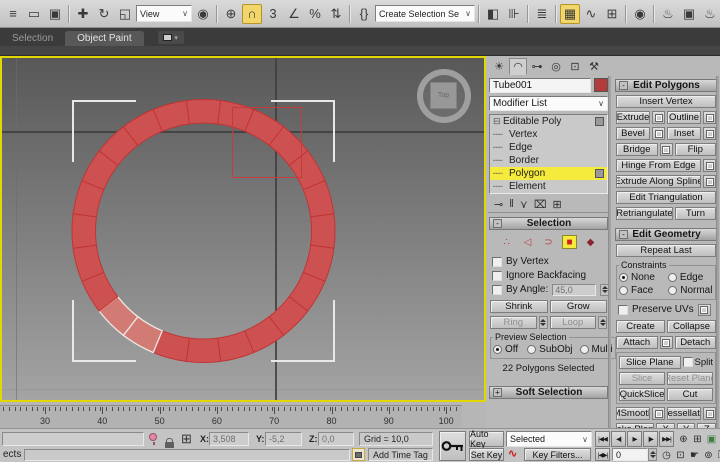 The height and width of the screenshot is (462, 720). Describe the element at coordinates (695, 149) in the screenshot. I see `flip-button: Flip` at that location.